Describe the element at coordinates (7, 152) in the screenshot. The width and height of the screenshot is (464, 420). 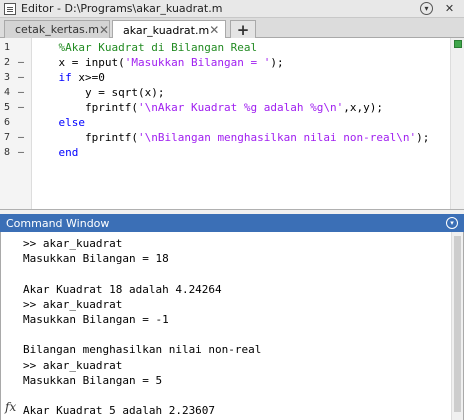
I see `line-number: 8` at that location.